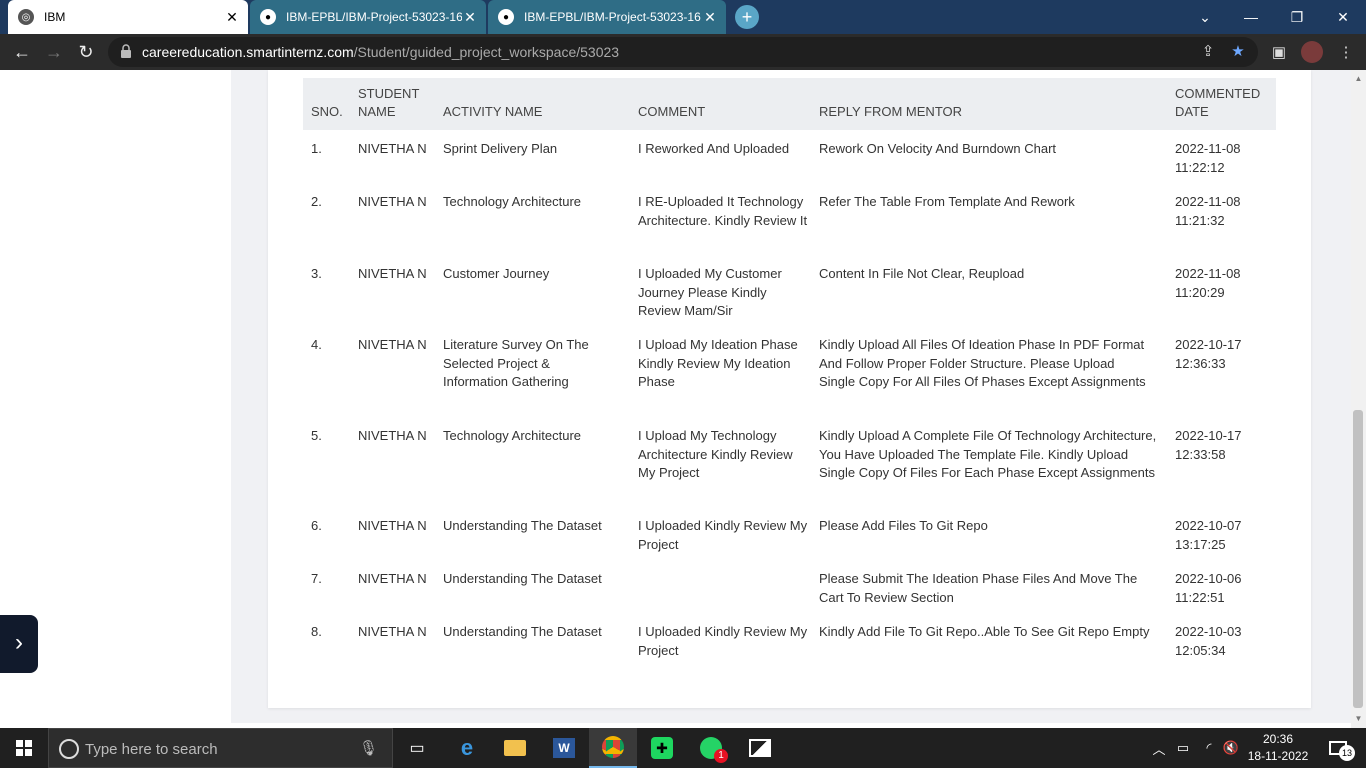 The height and width of the screenshot is (773, 1366). I want to click on game-app-icon: ✚, so click(662, 748).